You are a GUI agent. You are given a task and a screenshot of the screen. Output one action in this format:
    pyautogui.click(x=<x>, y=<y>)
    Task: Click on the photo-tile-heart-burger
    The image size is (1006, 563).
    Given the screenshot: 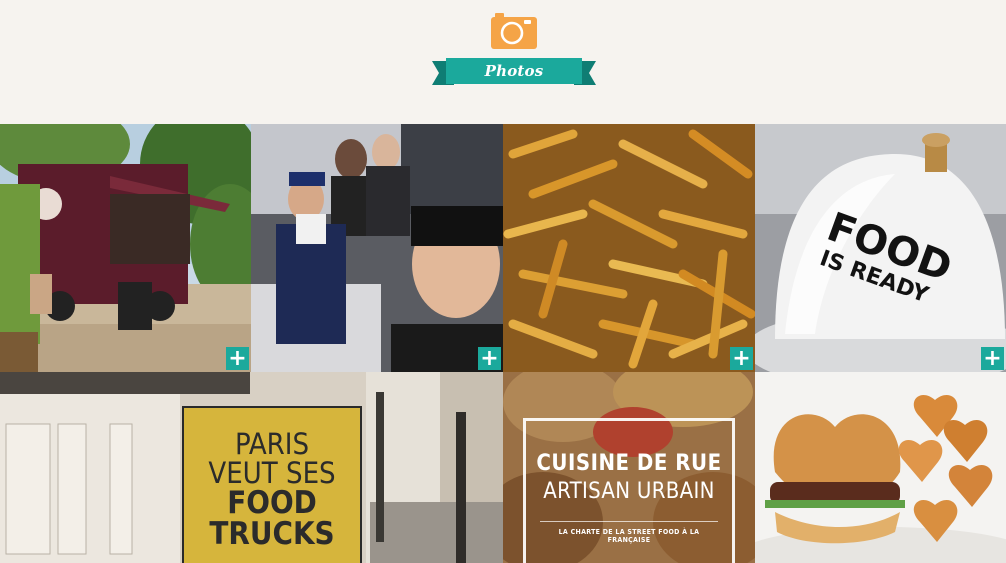 What is the action you would take?
    pyautogui.click(x=880, y=467)
    